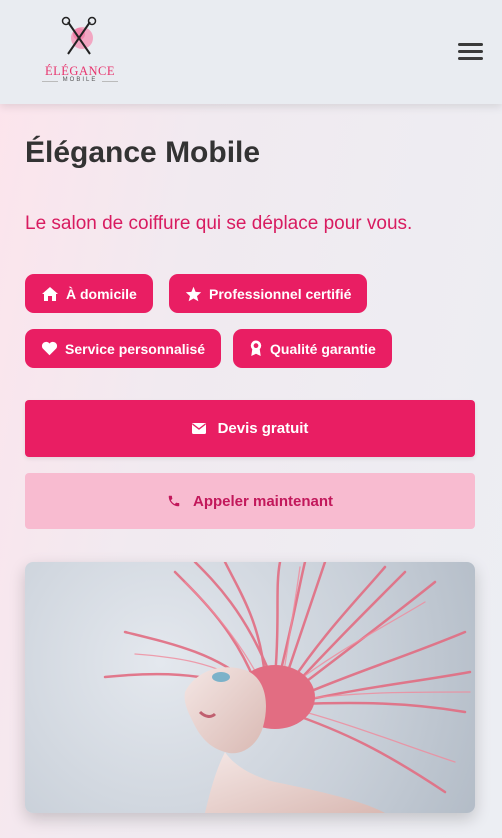  What do you see at coordinates (251, 52) in the screenshot?
I see `site-header: ÉLÉGANCE MOBILE` at bounding box center [251, 52].